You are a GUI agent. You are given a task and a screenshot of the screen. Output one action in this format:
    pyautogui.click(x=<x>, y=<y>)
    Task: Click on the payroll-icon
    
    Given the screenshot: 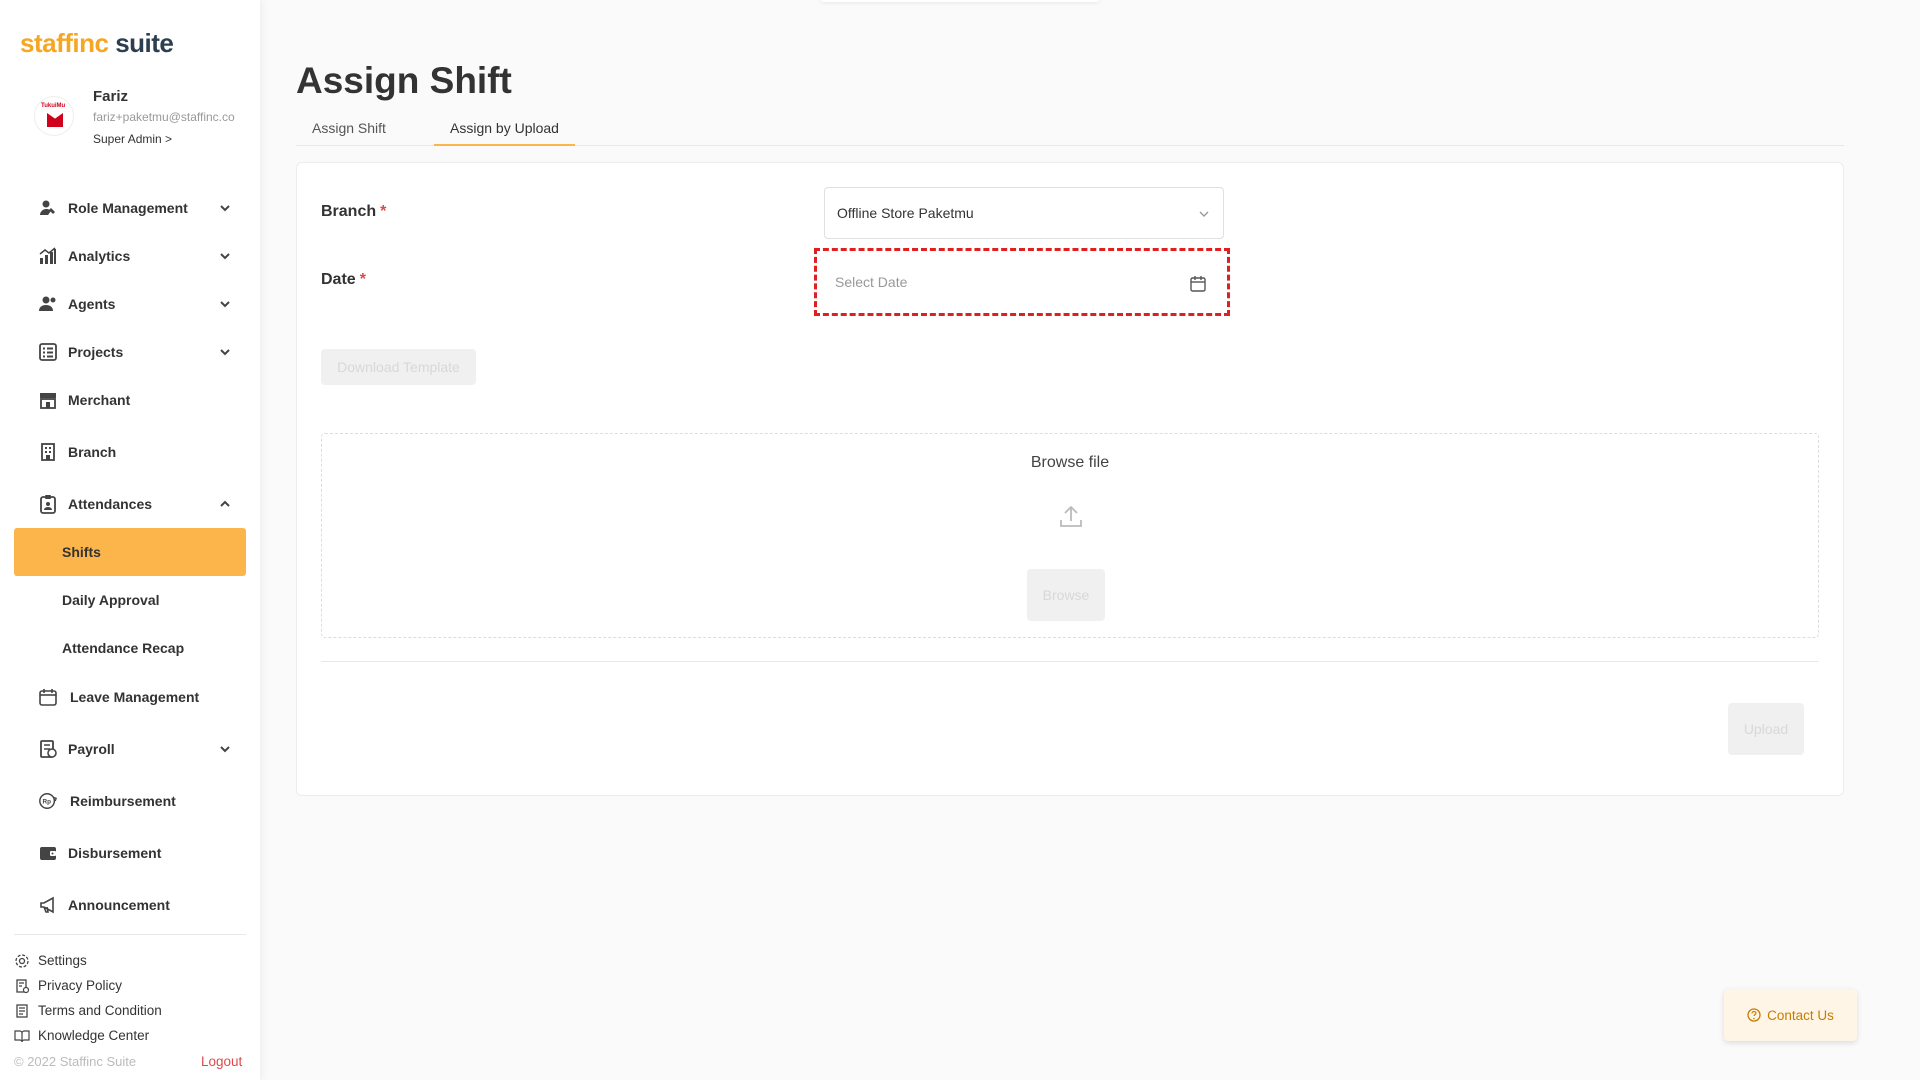 What is the action you would take?
    pyautogui.click(x=48, y=749)
    